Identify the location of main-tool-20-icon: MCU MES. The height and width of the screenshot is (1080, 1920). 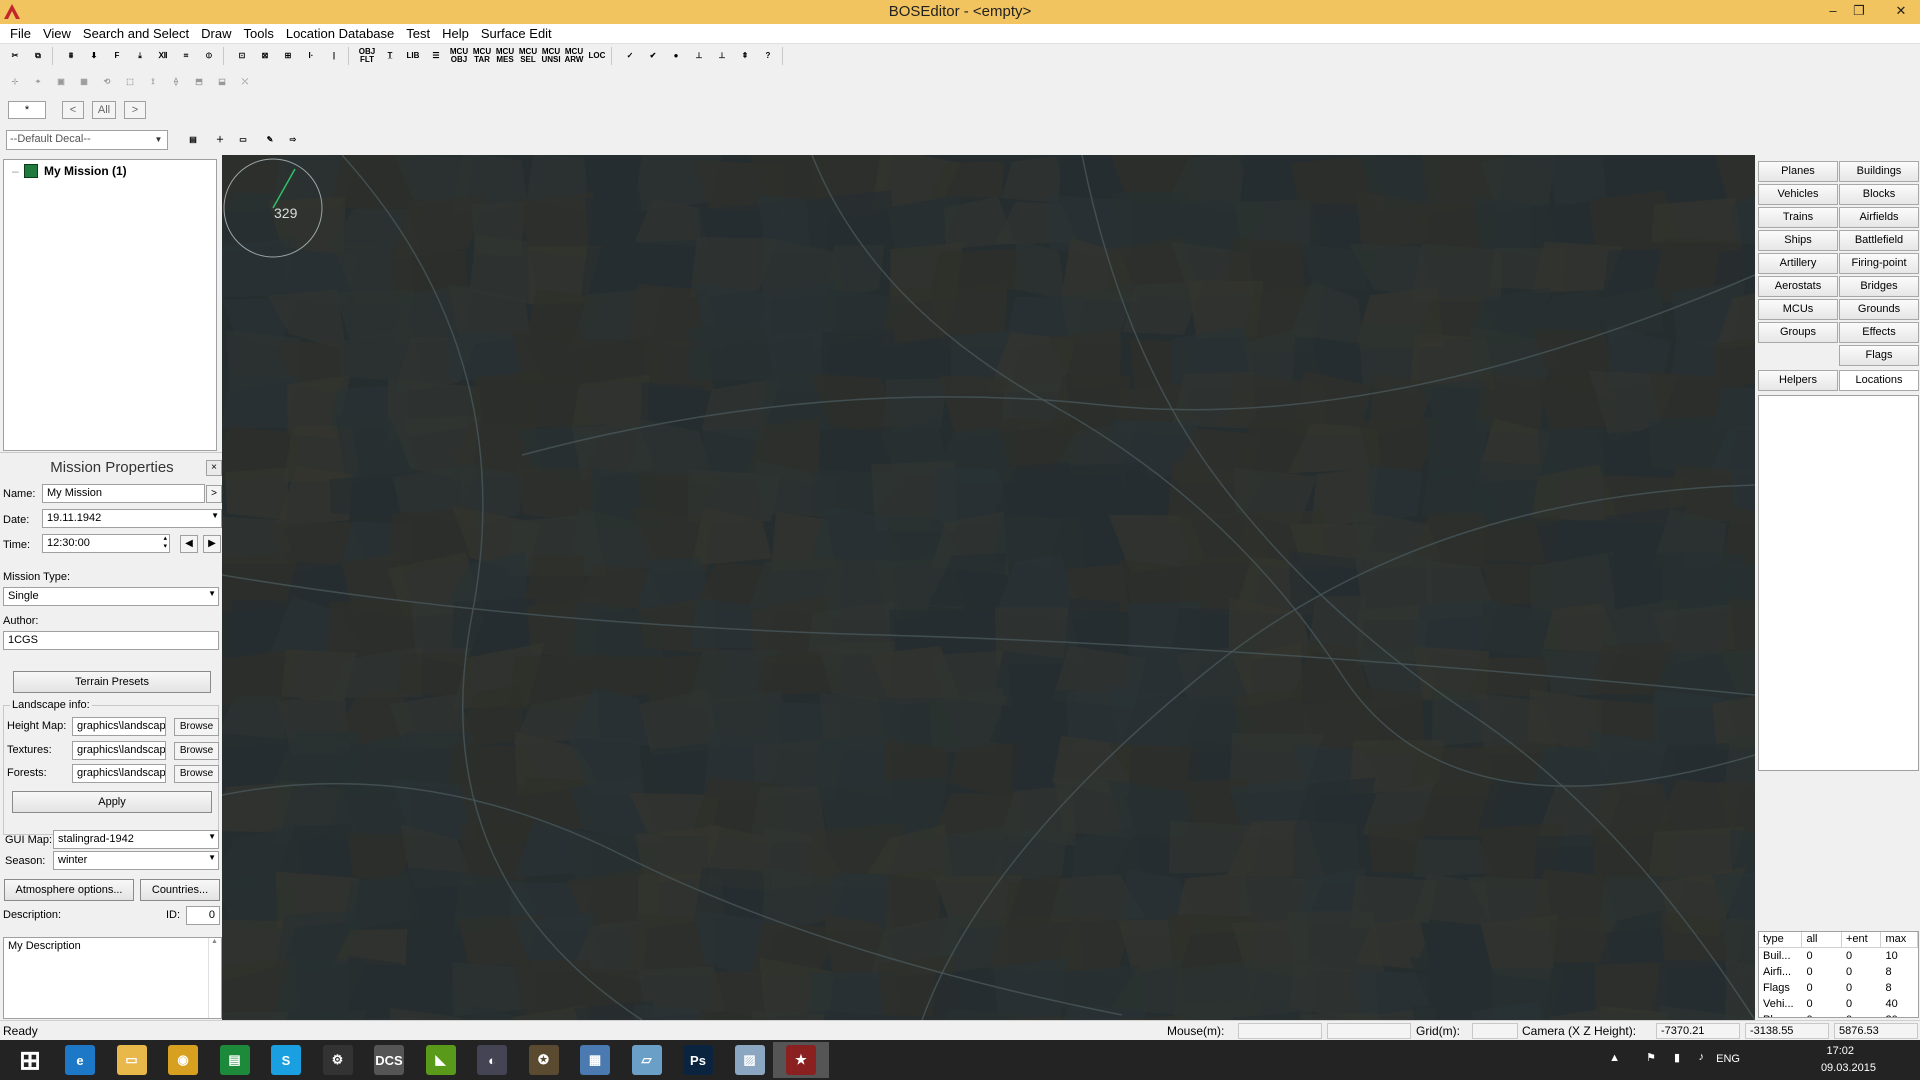
(505, 56).